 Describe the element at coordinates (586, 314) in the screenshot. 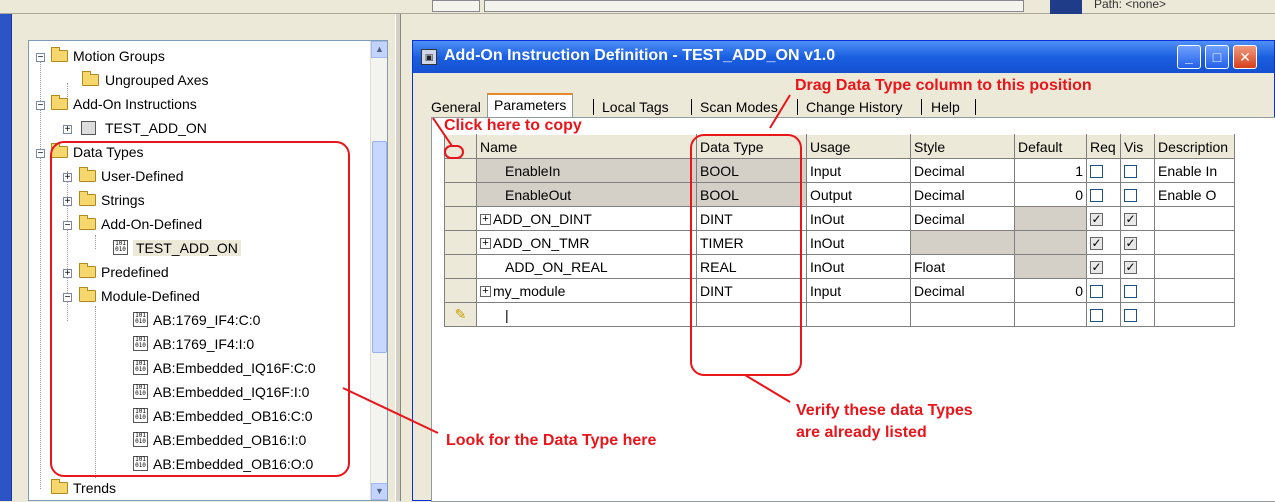

I see `new-row-name-input: |` at that location.